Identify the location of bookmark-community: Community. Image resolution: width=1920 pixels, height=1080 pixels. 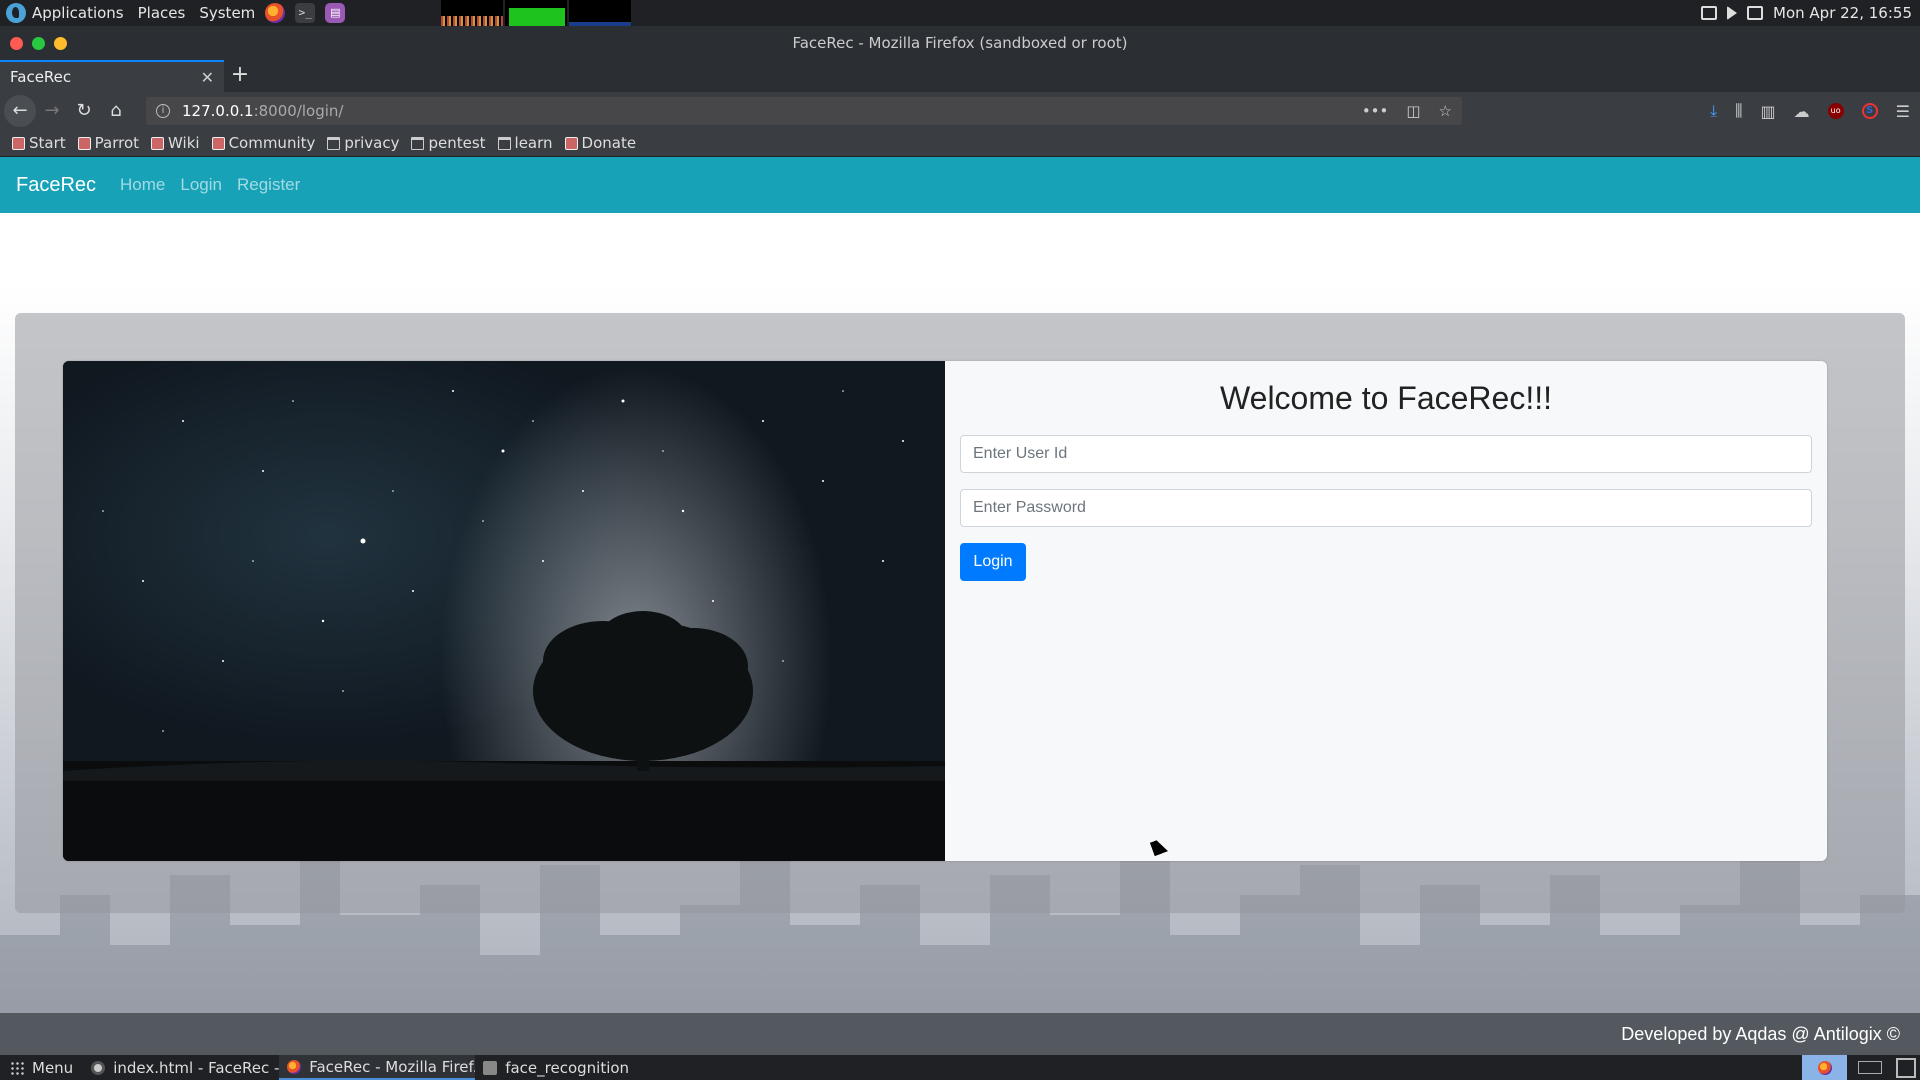
(263, 143).